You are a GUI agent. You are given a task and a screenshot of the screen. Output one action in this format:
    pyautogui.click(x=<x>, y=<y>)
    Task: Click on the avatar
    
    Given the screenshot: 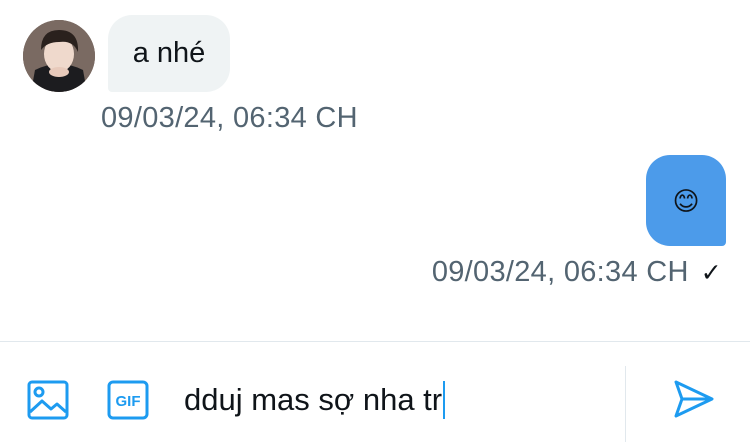 What is the action you would take?
    pyautogui.click(x=59, y=56)
    